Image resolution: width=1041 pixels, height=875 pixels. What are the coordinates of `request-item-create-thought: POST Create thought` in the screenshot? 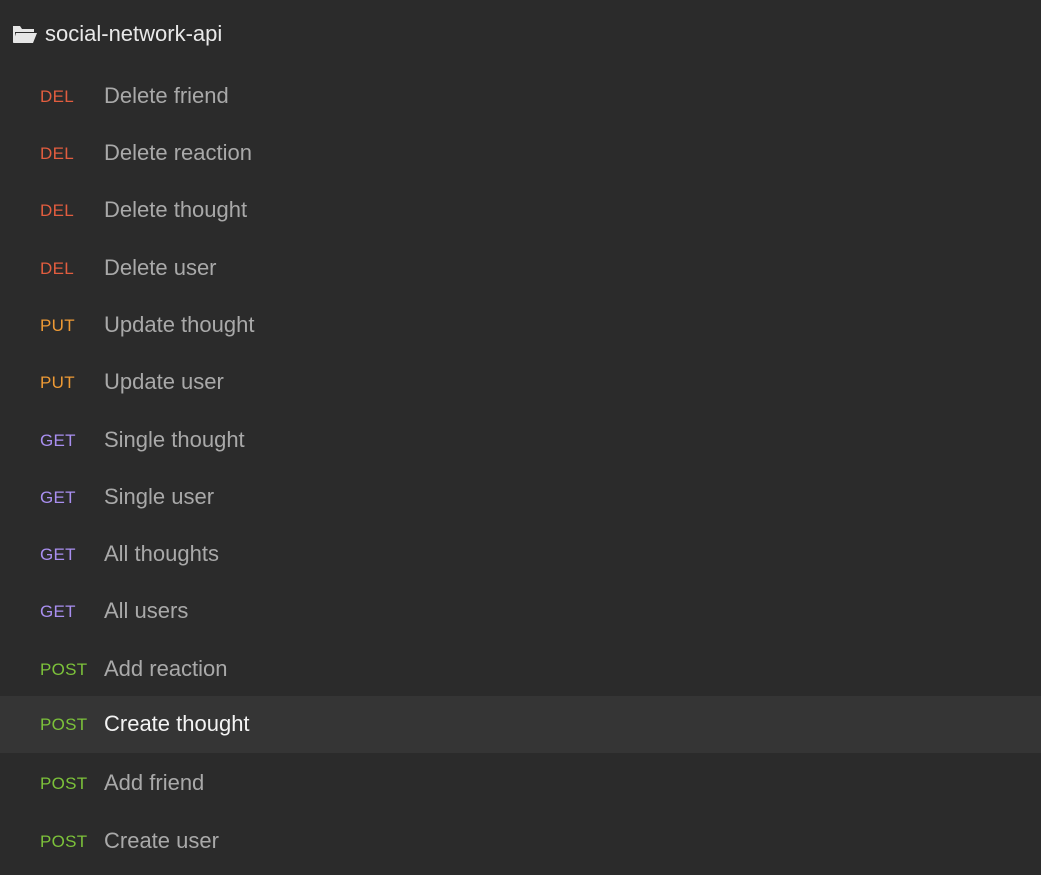 It's located at (520, 724).